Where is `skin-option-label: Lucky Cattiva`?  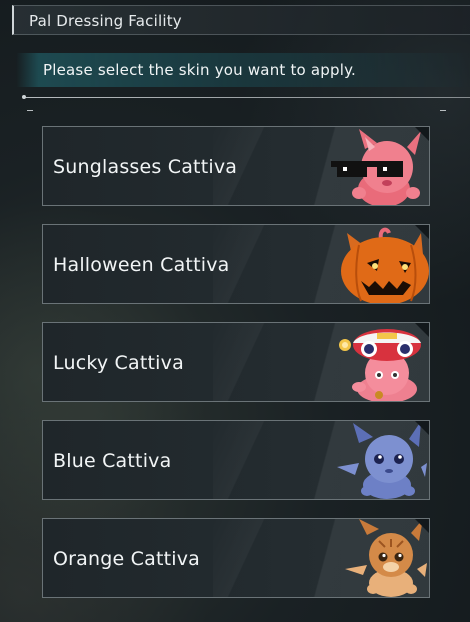 skin-option-label: Lucky Cattiva is located at coordinates (118, 363).